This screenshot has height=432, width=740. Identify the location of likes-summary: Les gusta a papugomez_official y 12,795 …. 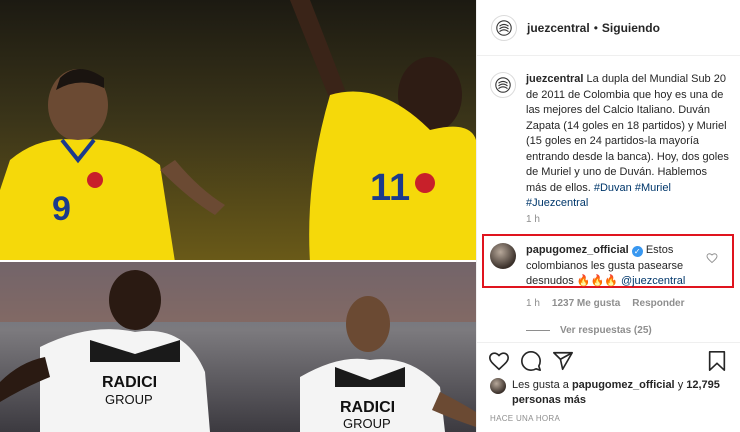
(610, 393).